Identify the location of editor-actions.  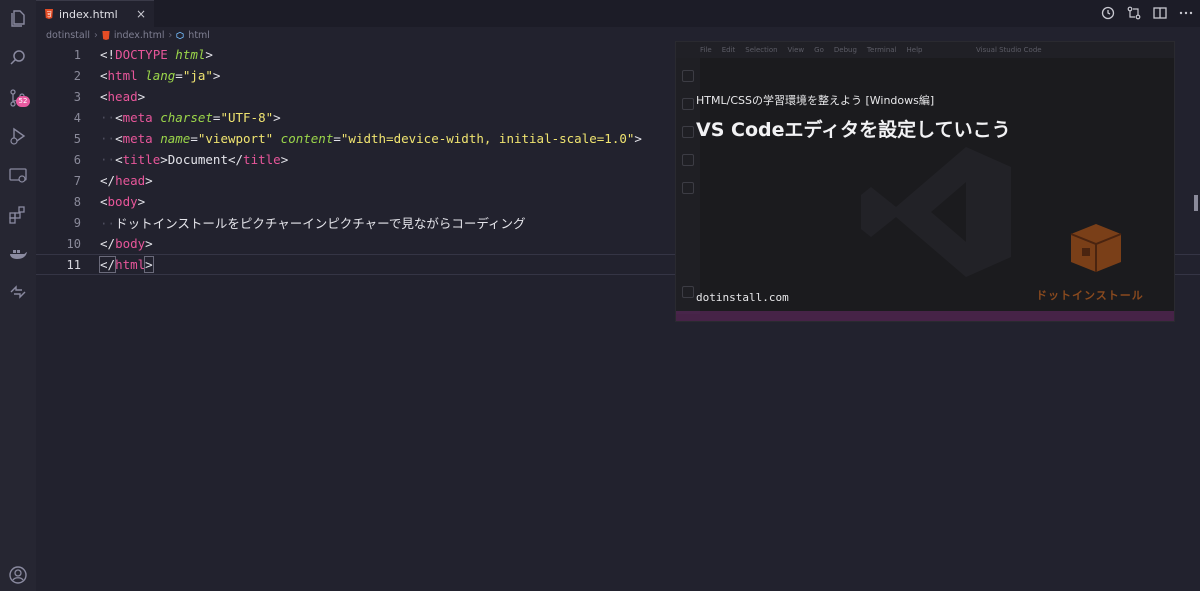
(1147, 13).